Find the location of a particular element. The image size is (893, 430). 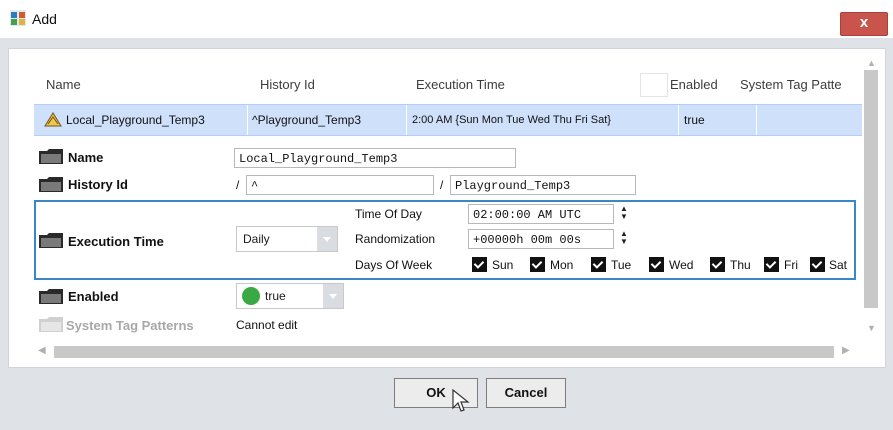

horizontal-scrollbar: ◀ ▶ is located at coordinates (444, 352).